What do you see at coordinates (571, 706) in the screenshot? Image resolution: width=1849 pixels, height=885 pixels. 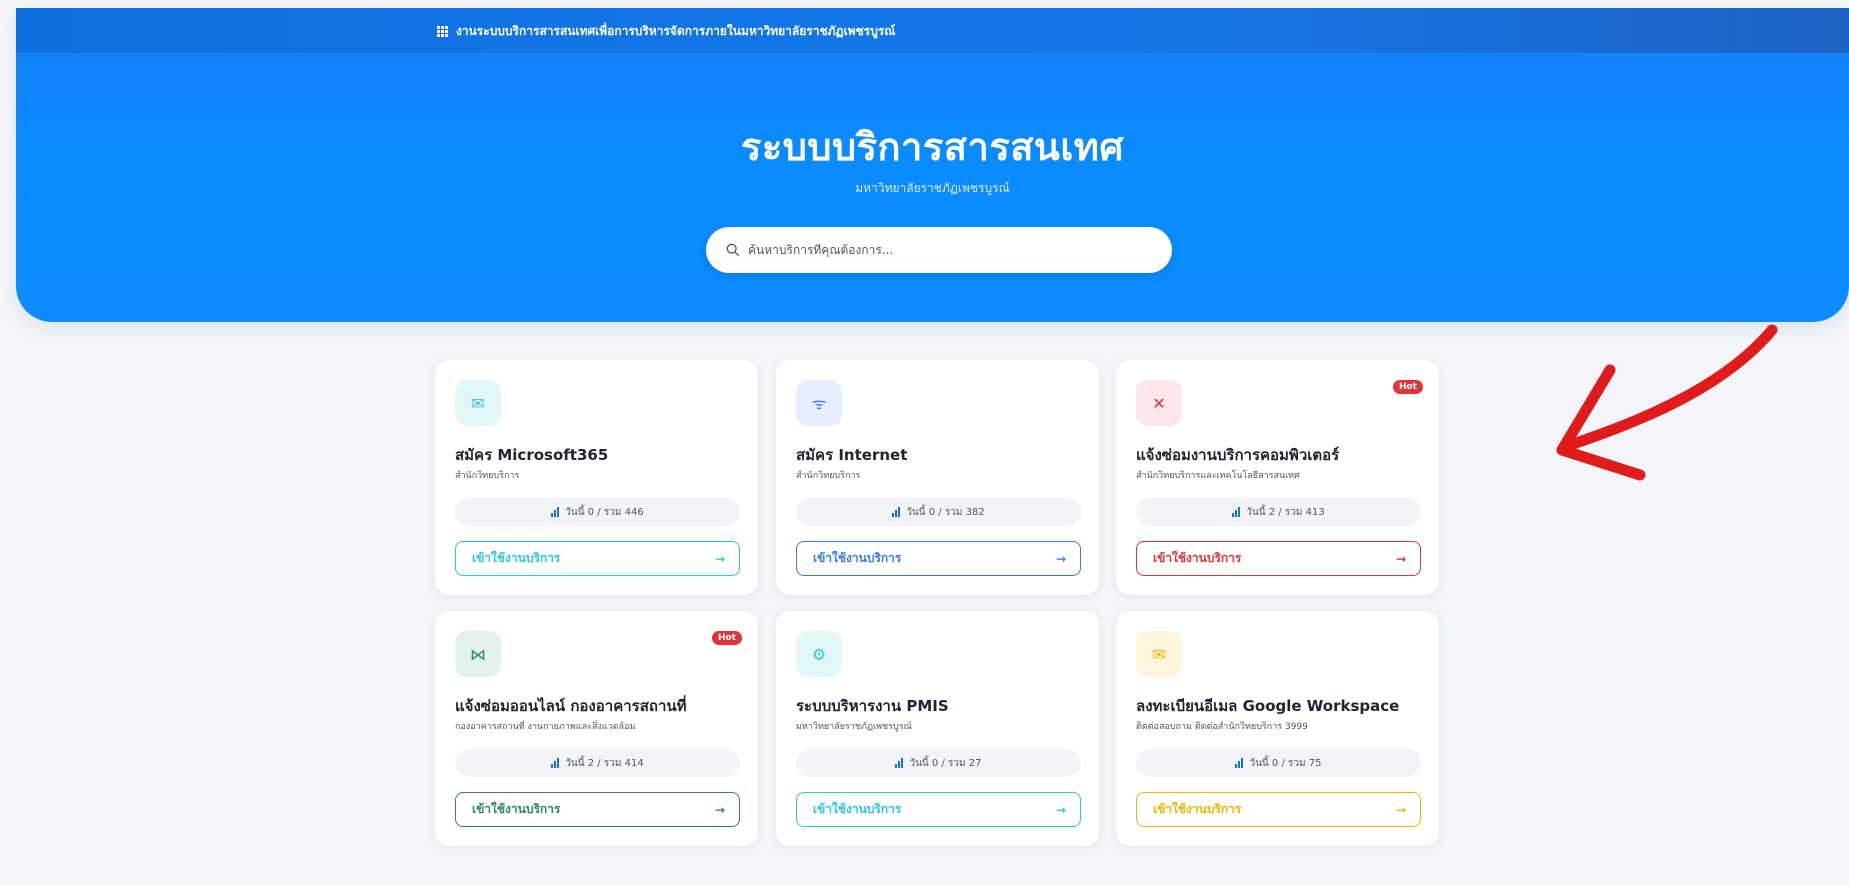 I see `card-title: แจ้งซ่อมออนไลน์ กองอาคารสถานที่` at bounding box center [571, 706].